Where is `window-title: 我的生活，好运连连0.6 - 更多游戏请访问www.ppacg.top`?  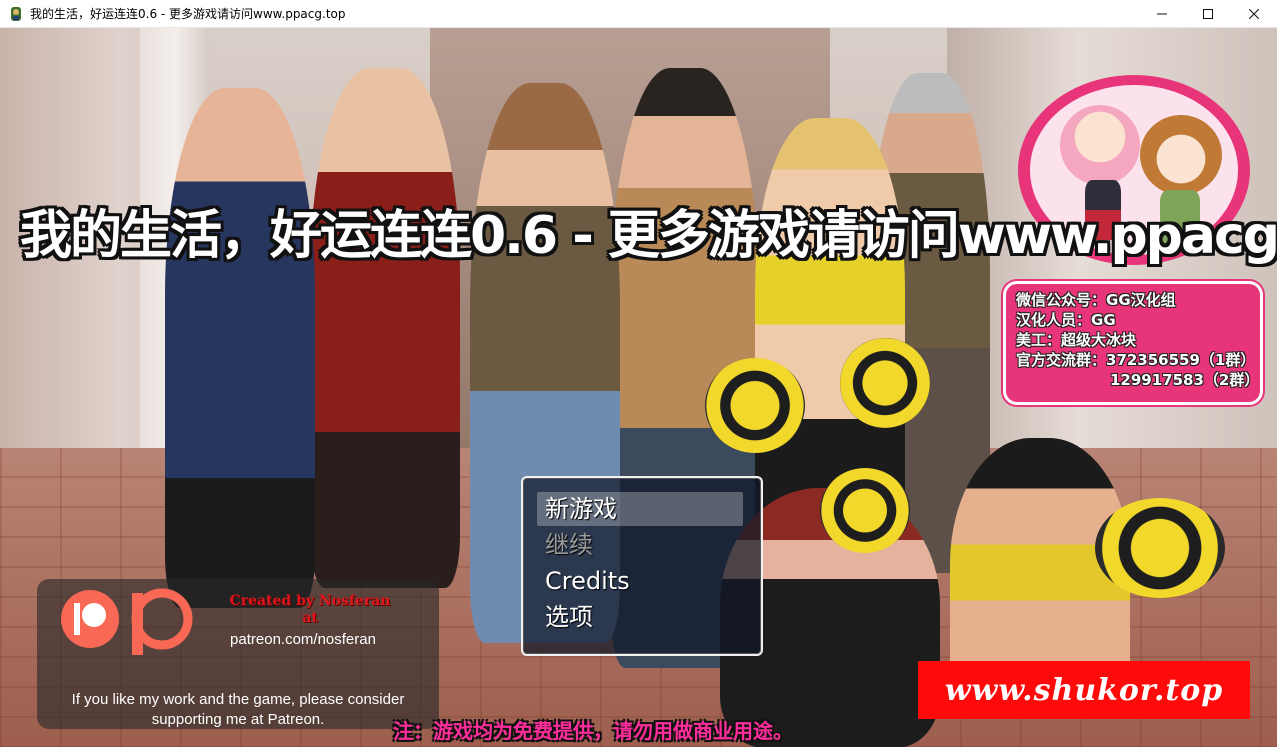
window-title: 我的生活，好运连连0.6 - 更多游戏请访问www.ppacg.top is located at coordinates (188, 14).